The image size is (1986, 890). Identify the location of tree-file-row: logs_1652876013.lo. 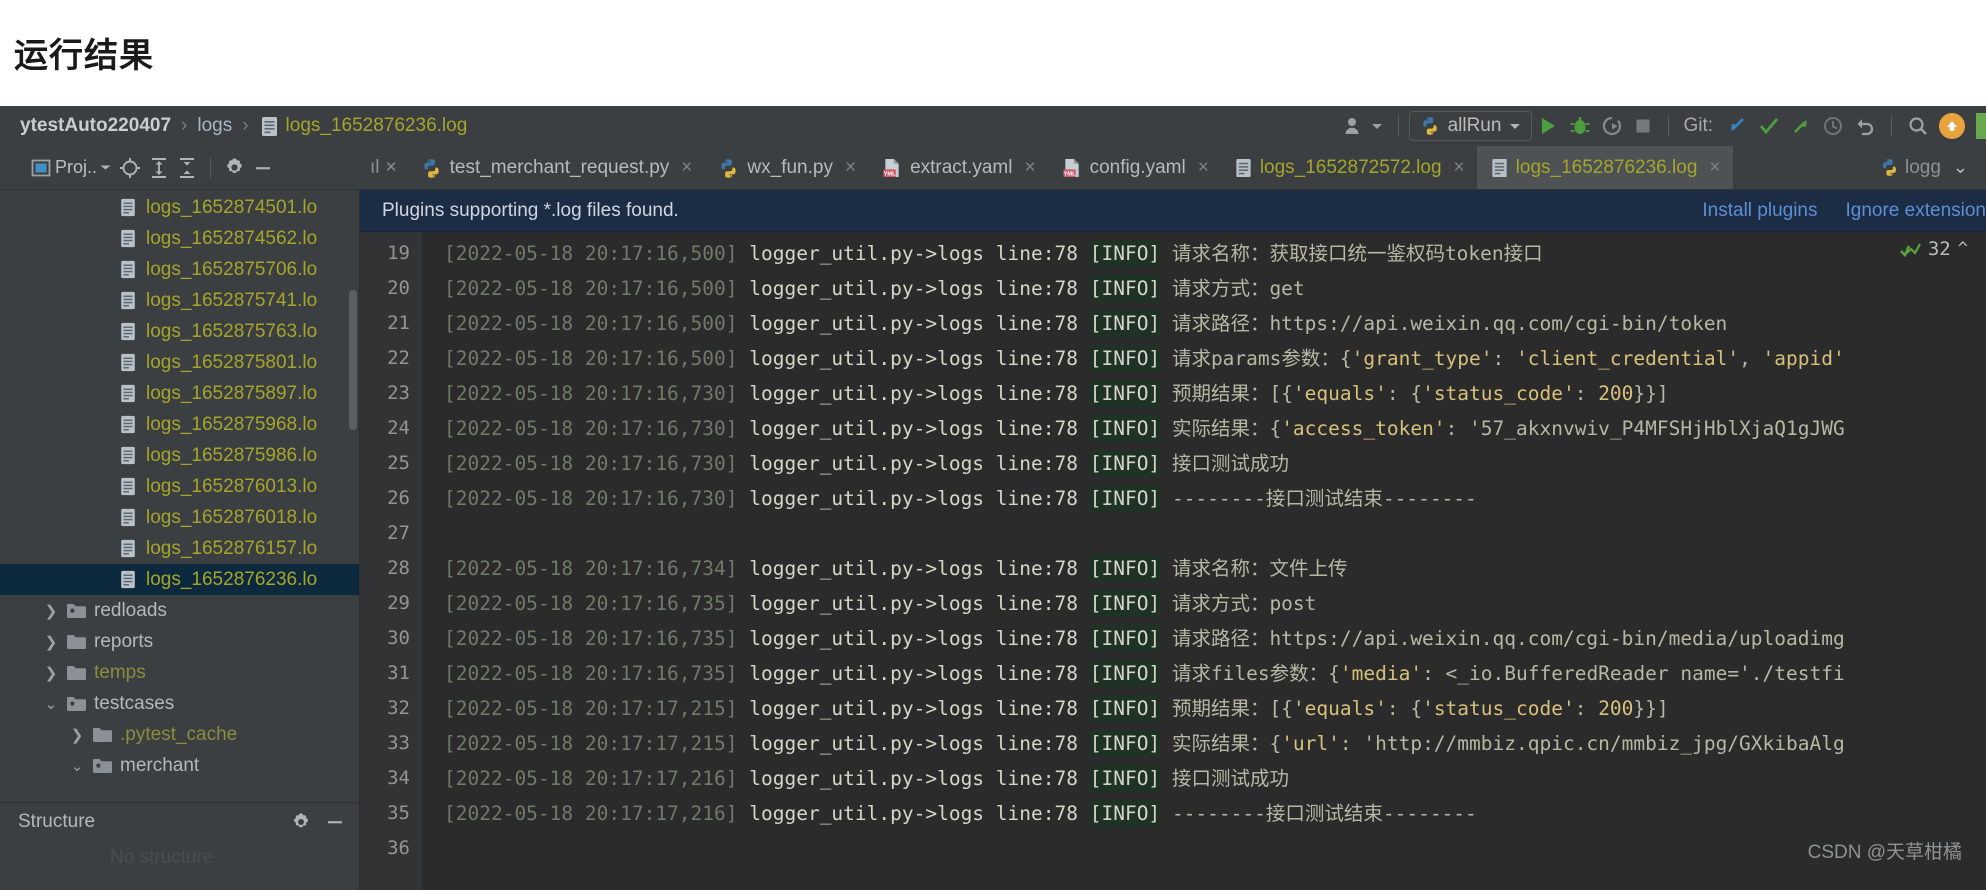
(179, 486).